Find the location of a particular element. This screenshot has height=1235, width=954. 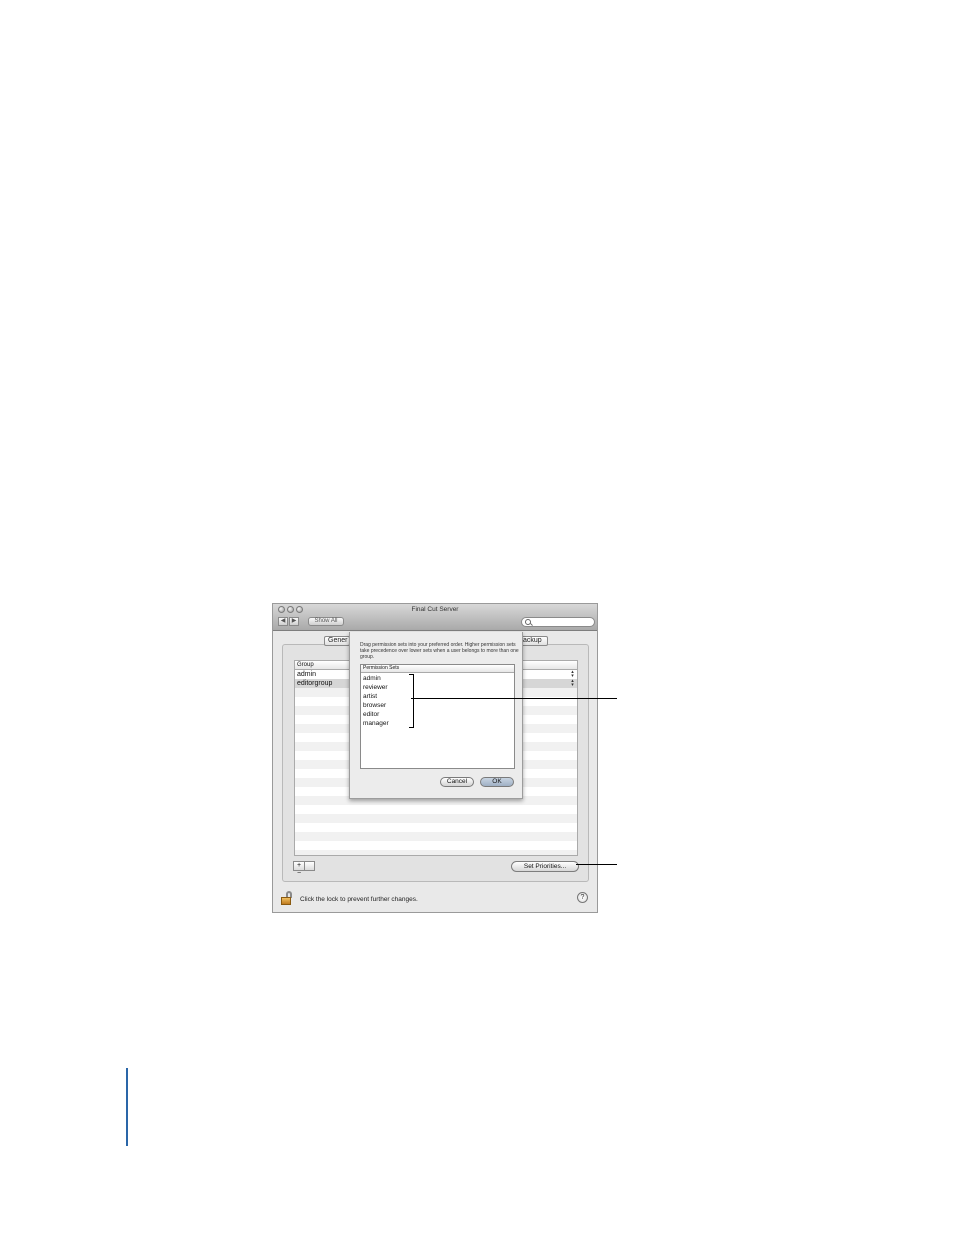

add-remove-control: +− is located at coordinates (304, 869).